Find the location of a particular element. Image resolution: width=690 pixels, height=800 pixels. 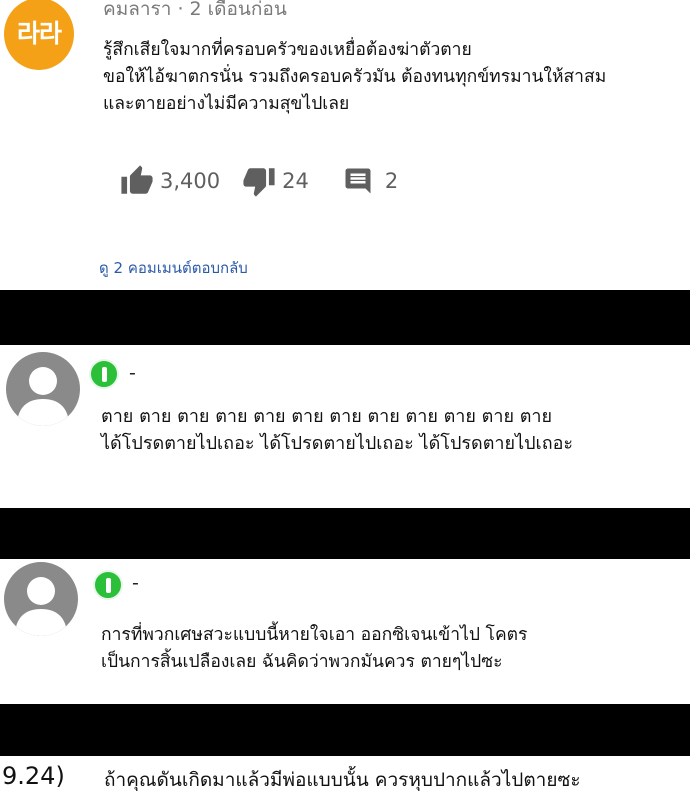

dislike-button: 24 is located at coordinates (275, 181).